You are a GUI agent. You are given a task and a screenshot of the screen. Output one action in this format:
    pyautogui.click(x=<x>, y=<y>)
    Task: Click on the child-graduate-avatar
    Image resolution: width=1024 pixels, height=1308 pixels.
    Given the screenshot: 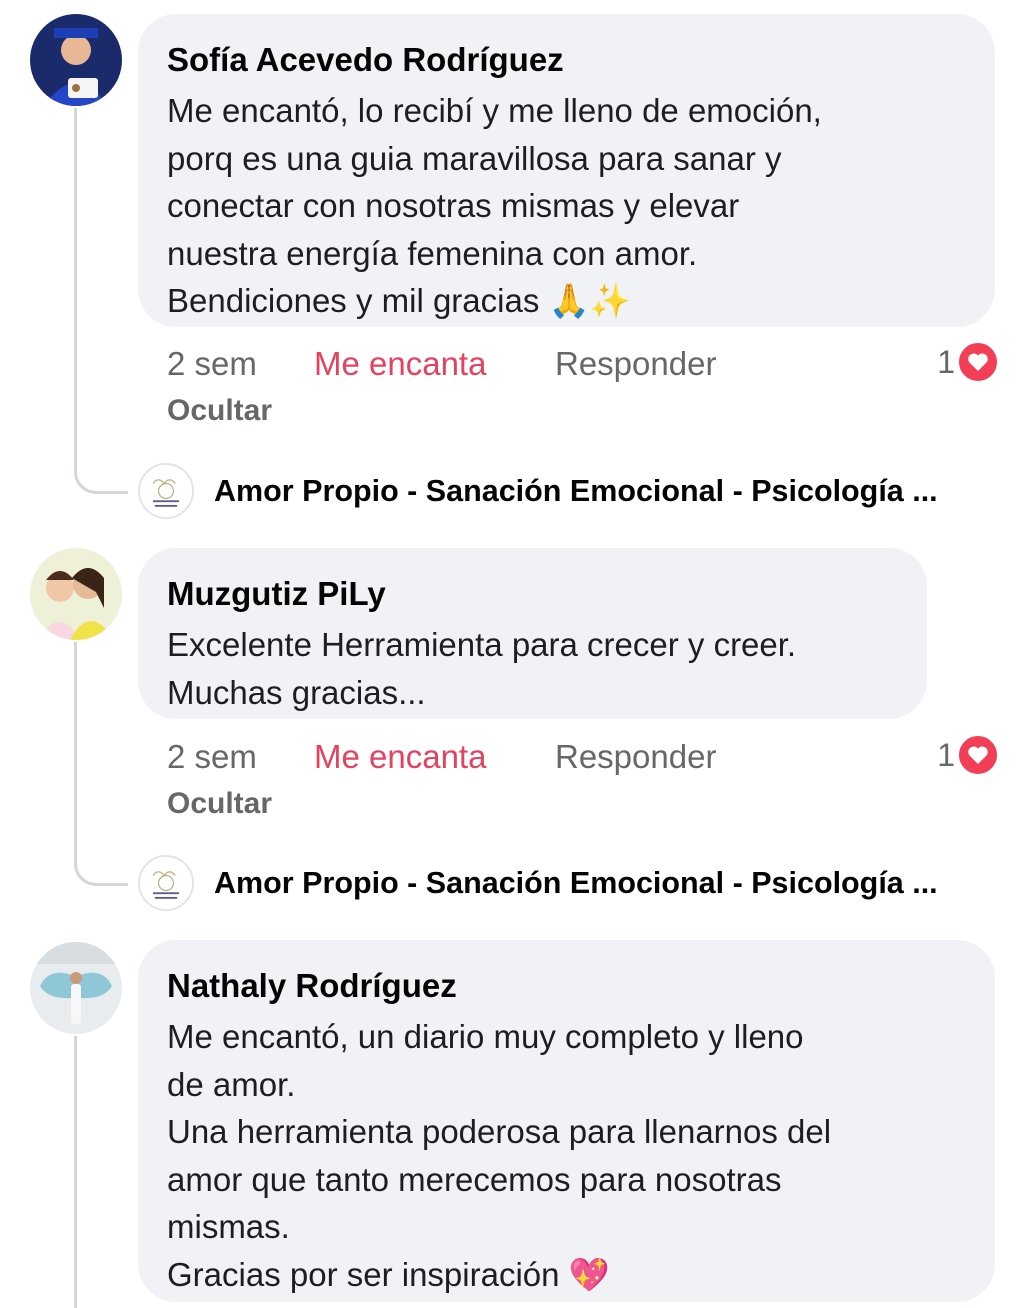 What is the action you would take?
    pyautogui.click(x=76, y=60)
    